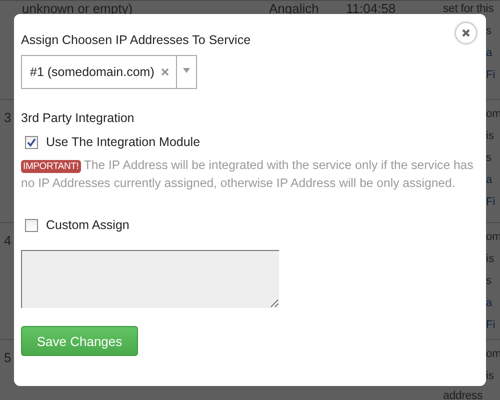 The image size is (500, 400). What do you see at coordinates (51, 166) in the screenshot?
I see `important-badge: IMPORTANT!` at bounding box center [51, 166].